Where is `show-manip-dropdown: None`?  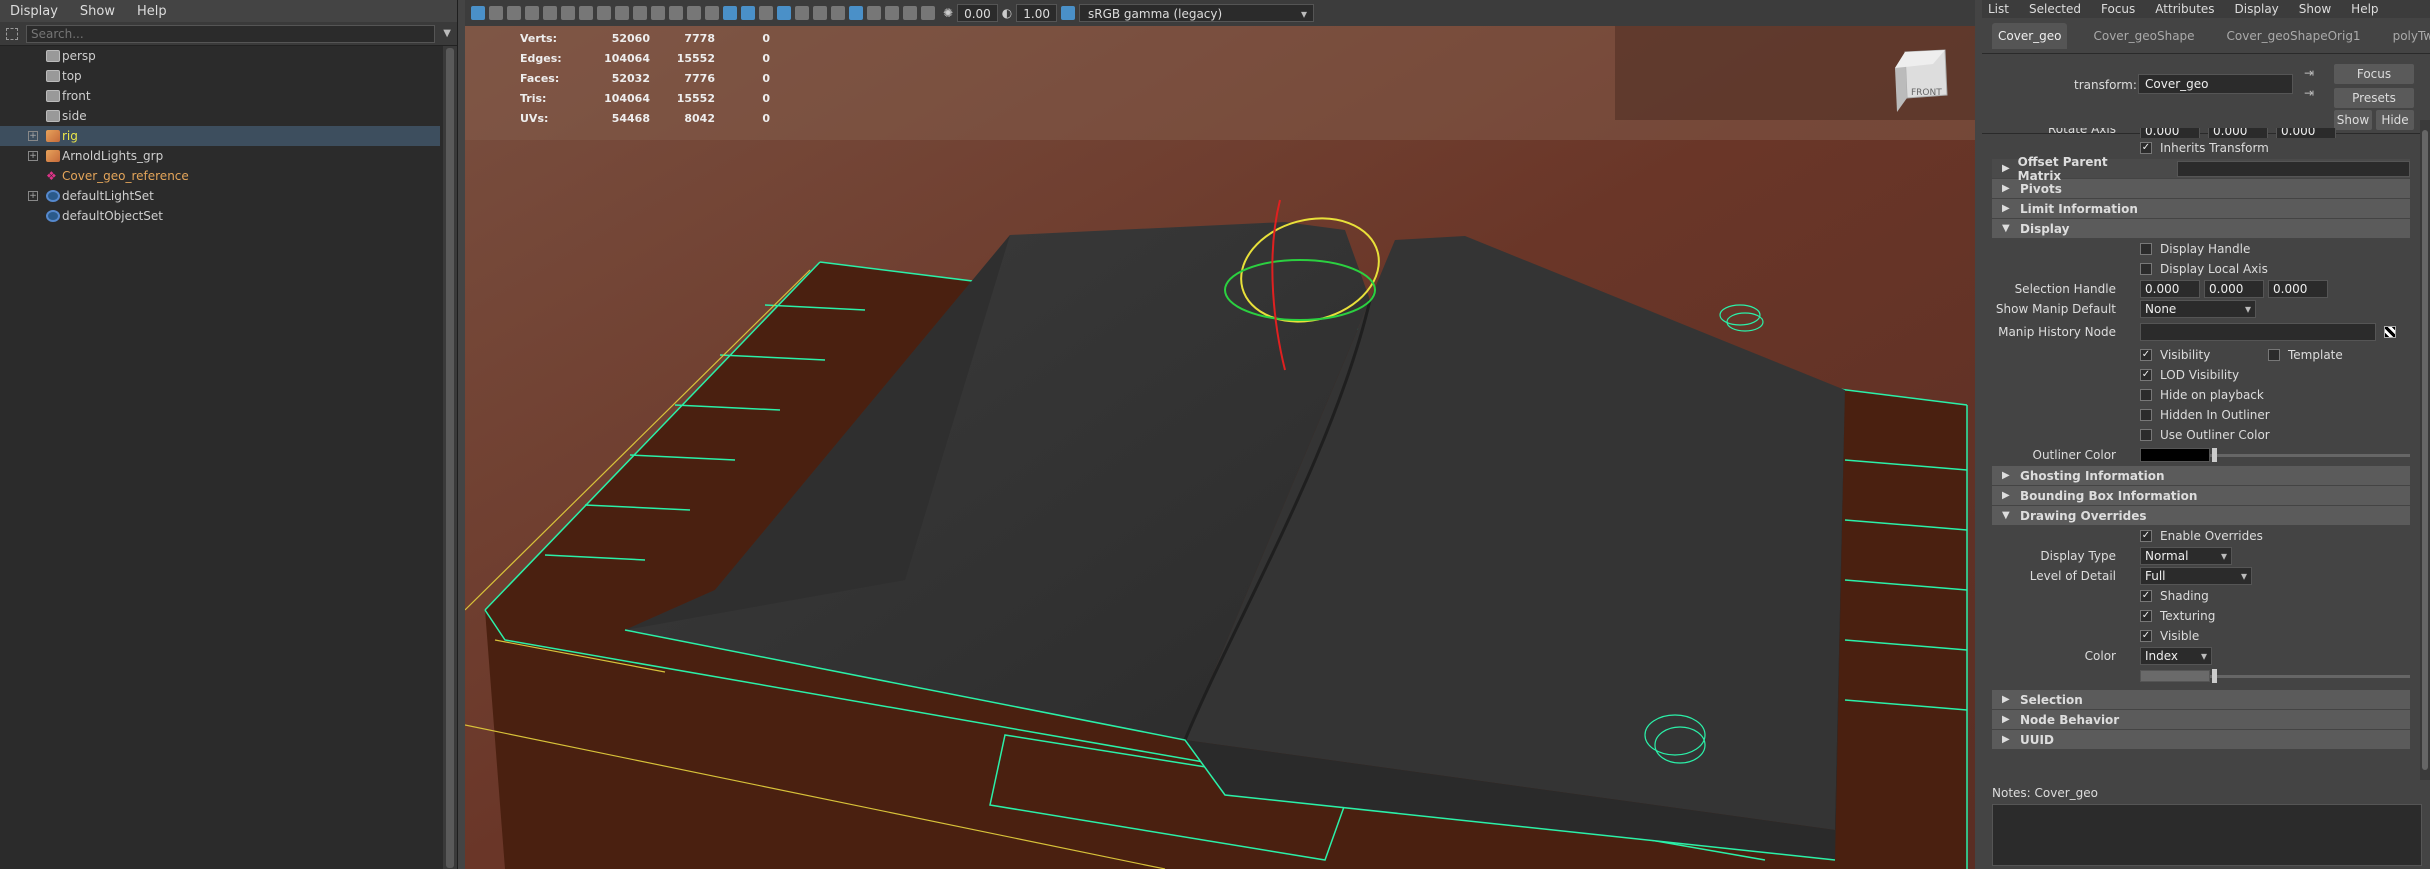
show-manip-dropdown: None is located at coordinates (2198, 309).